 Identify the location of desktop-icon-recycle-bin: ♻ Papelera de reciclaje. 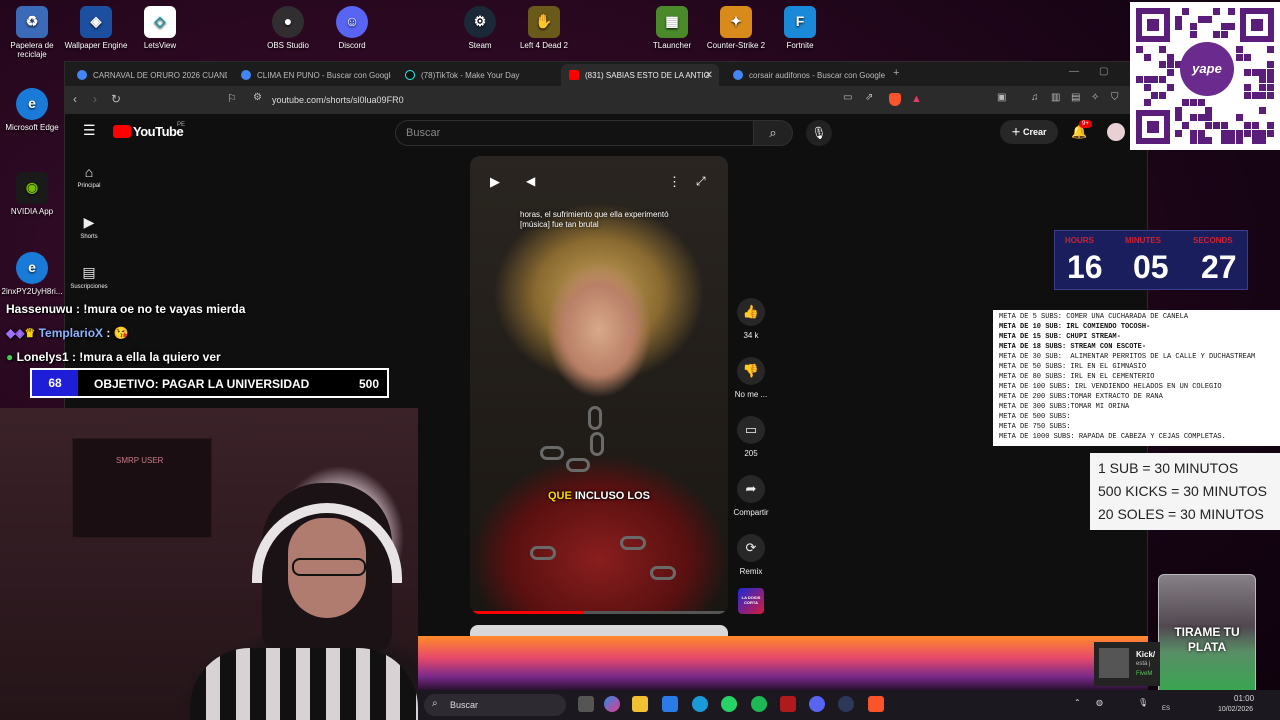
(33, 33).